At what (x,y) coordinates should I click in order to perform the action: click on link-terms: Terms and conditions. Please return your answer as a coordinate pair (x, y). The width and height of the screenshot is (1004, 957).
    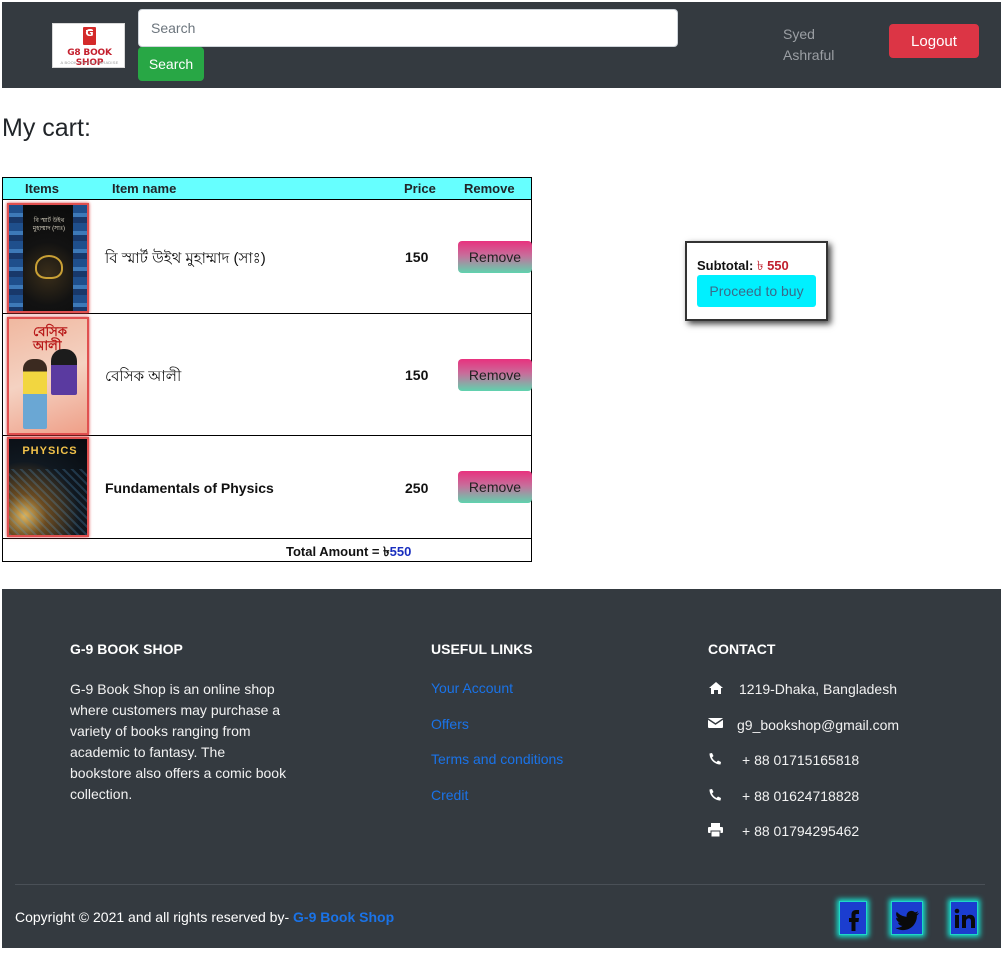
    Looking at the image, I should click on (497, 759).